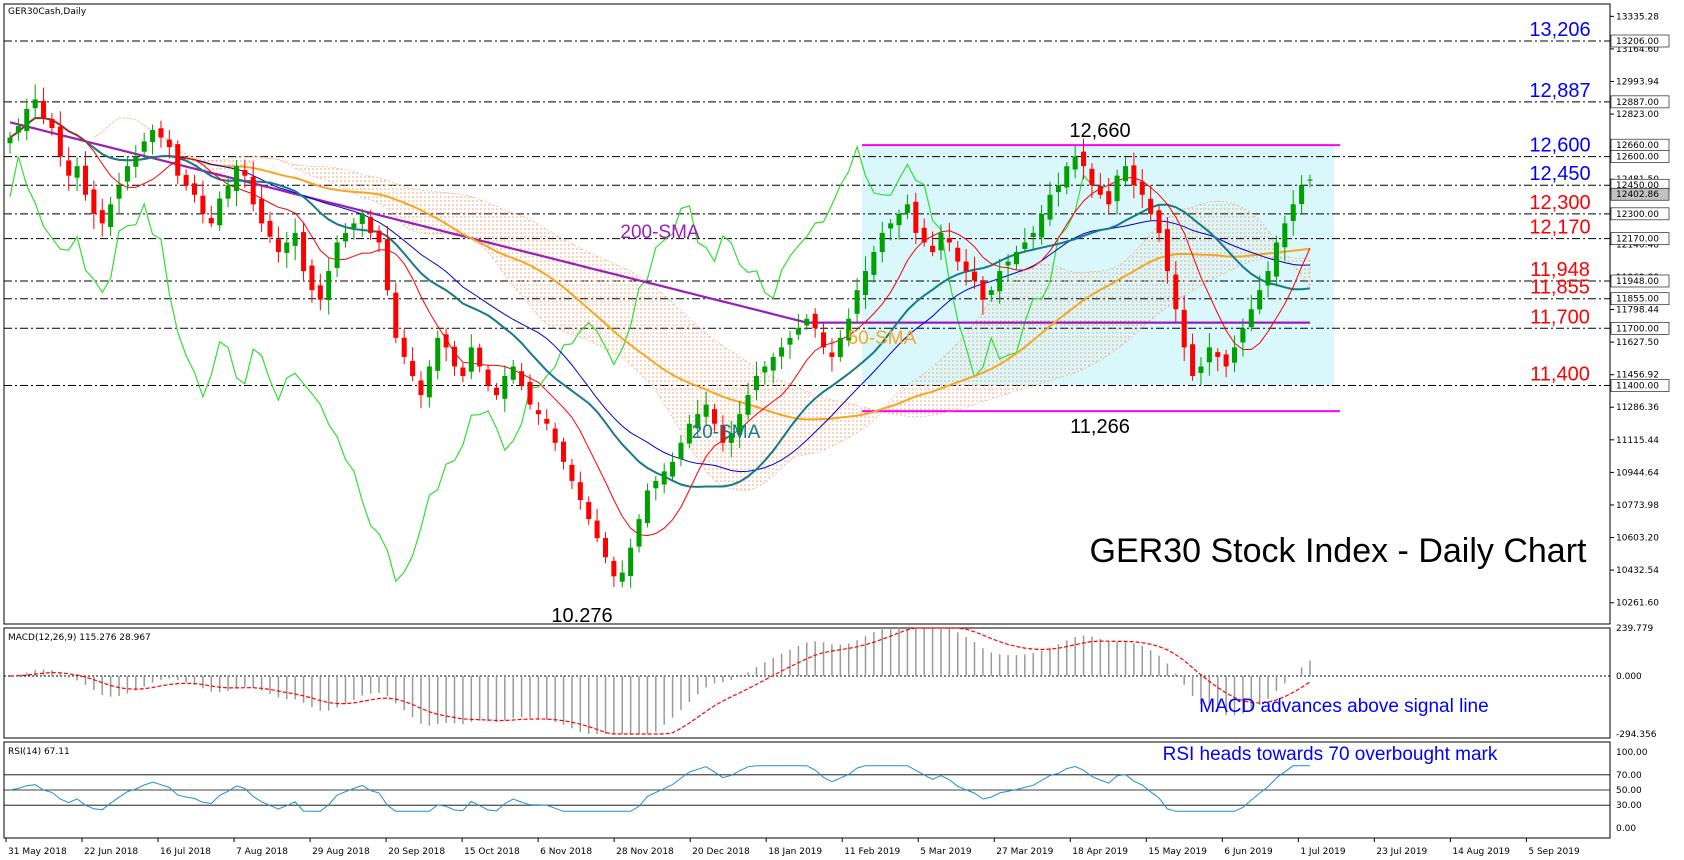 The height and width of the screenshot is (860, 1684). What do you see at coordinates (1629, 677) in the screenshot?
I see `macd-axis-label: 0.000` at bounding box center [1629, 677].